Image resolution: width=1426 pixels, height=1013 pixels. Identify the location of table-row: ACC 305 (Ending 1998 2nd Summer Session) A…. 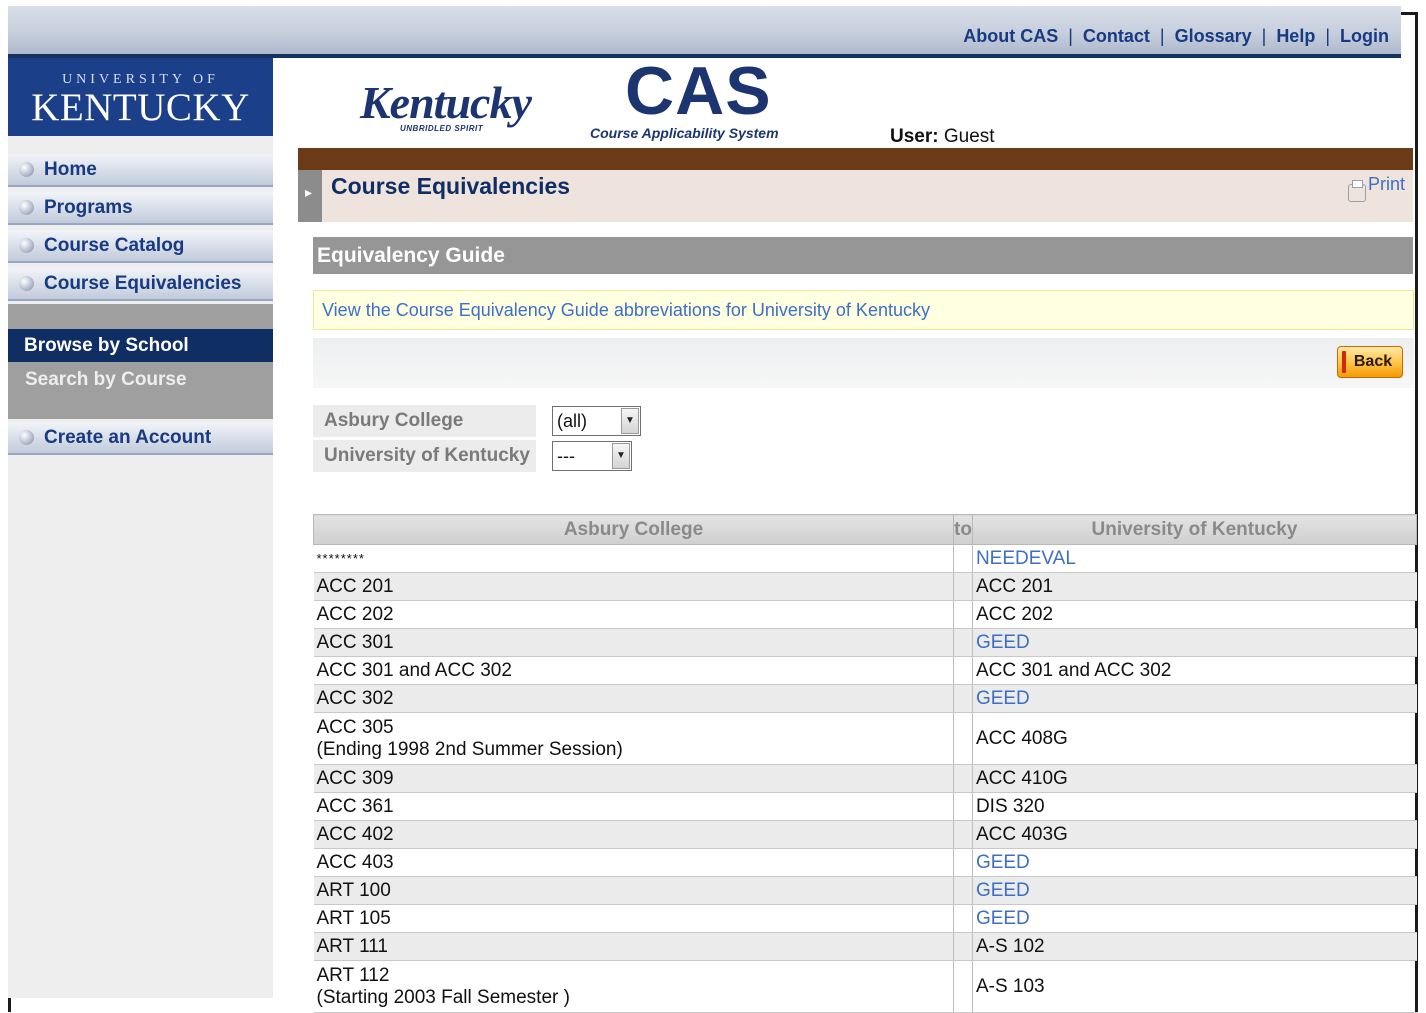
(865, 738).